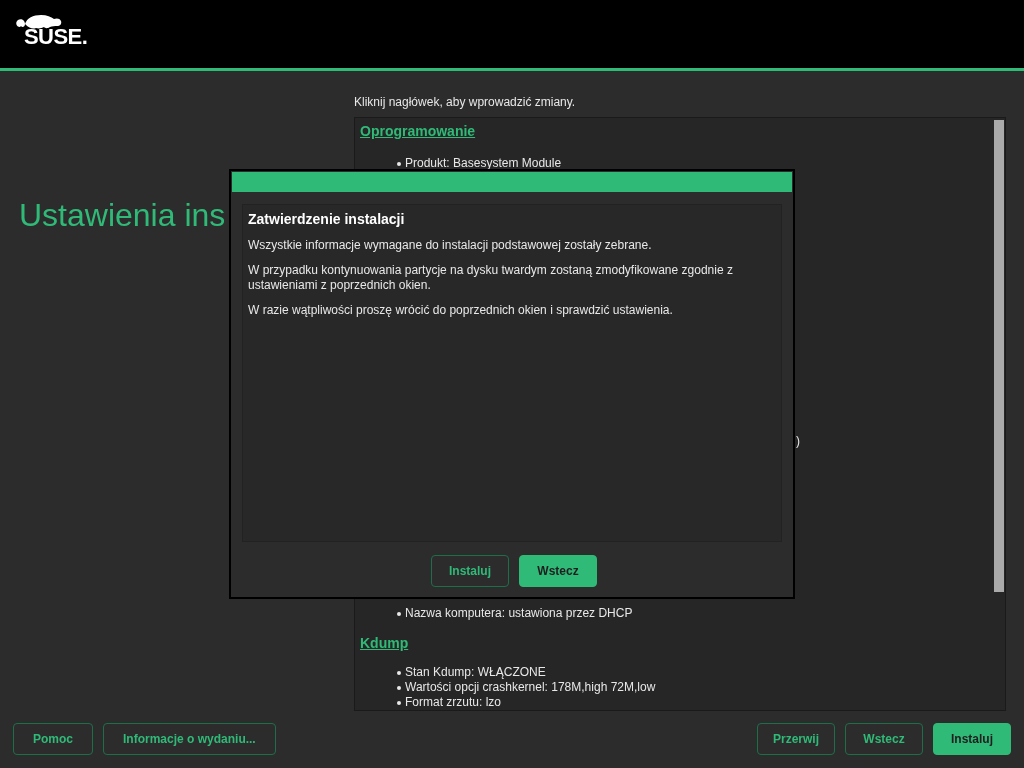 The image size is (1024, 768). What do you see at coordinates (530, 687) in the screenshot?
I see `summary-item: Wartości opcji crashkernel: 178M,high 72M,low` at bounding box center [530, 687].